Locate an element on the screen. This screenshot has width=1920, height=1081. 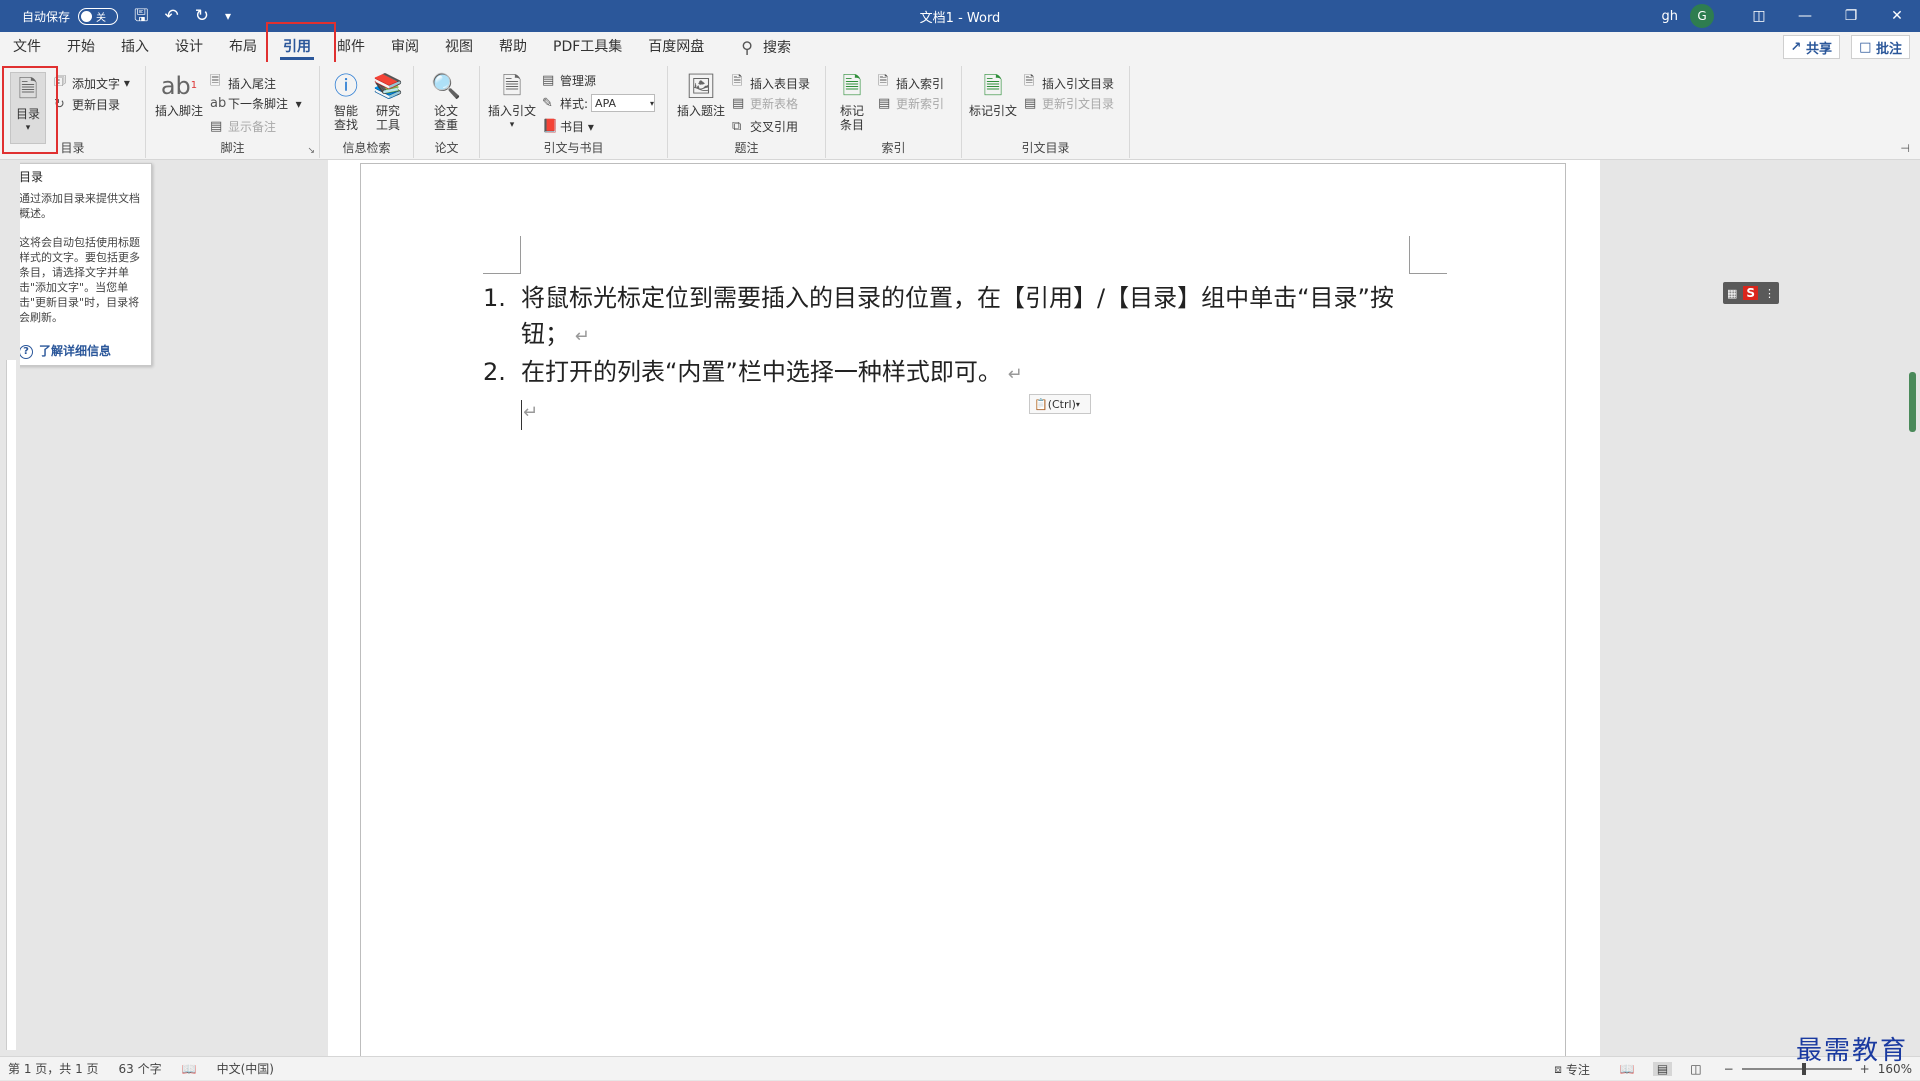
redo-icon: ↻ is located at coordinates (202, 16).